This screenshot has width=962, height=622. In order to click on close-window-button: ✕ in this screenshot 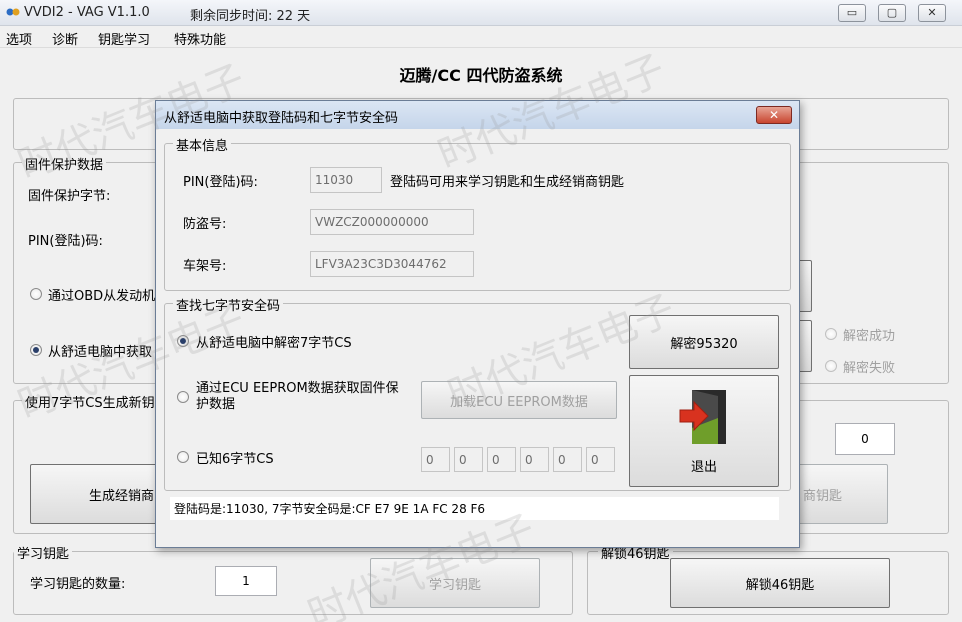, I will do `click(932, 13)`.